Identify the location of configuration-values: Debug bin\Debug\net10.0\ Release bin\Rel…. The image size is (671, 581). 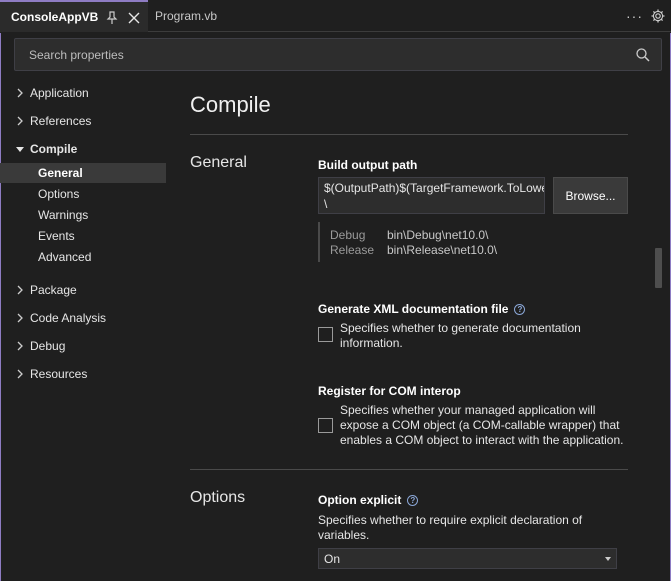
(407, 242).